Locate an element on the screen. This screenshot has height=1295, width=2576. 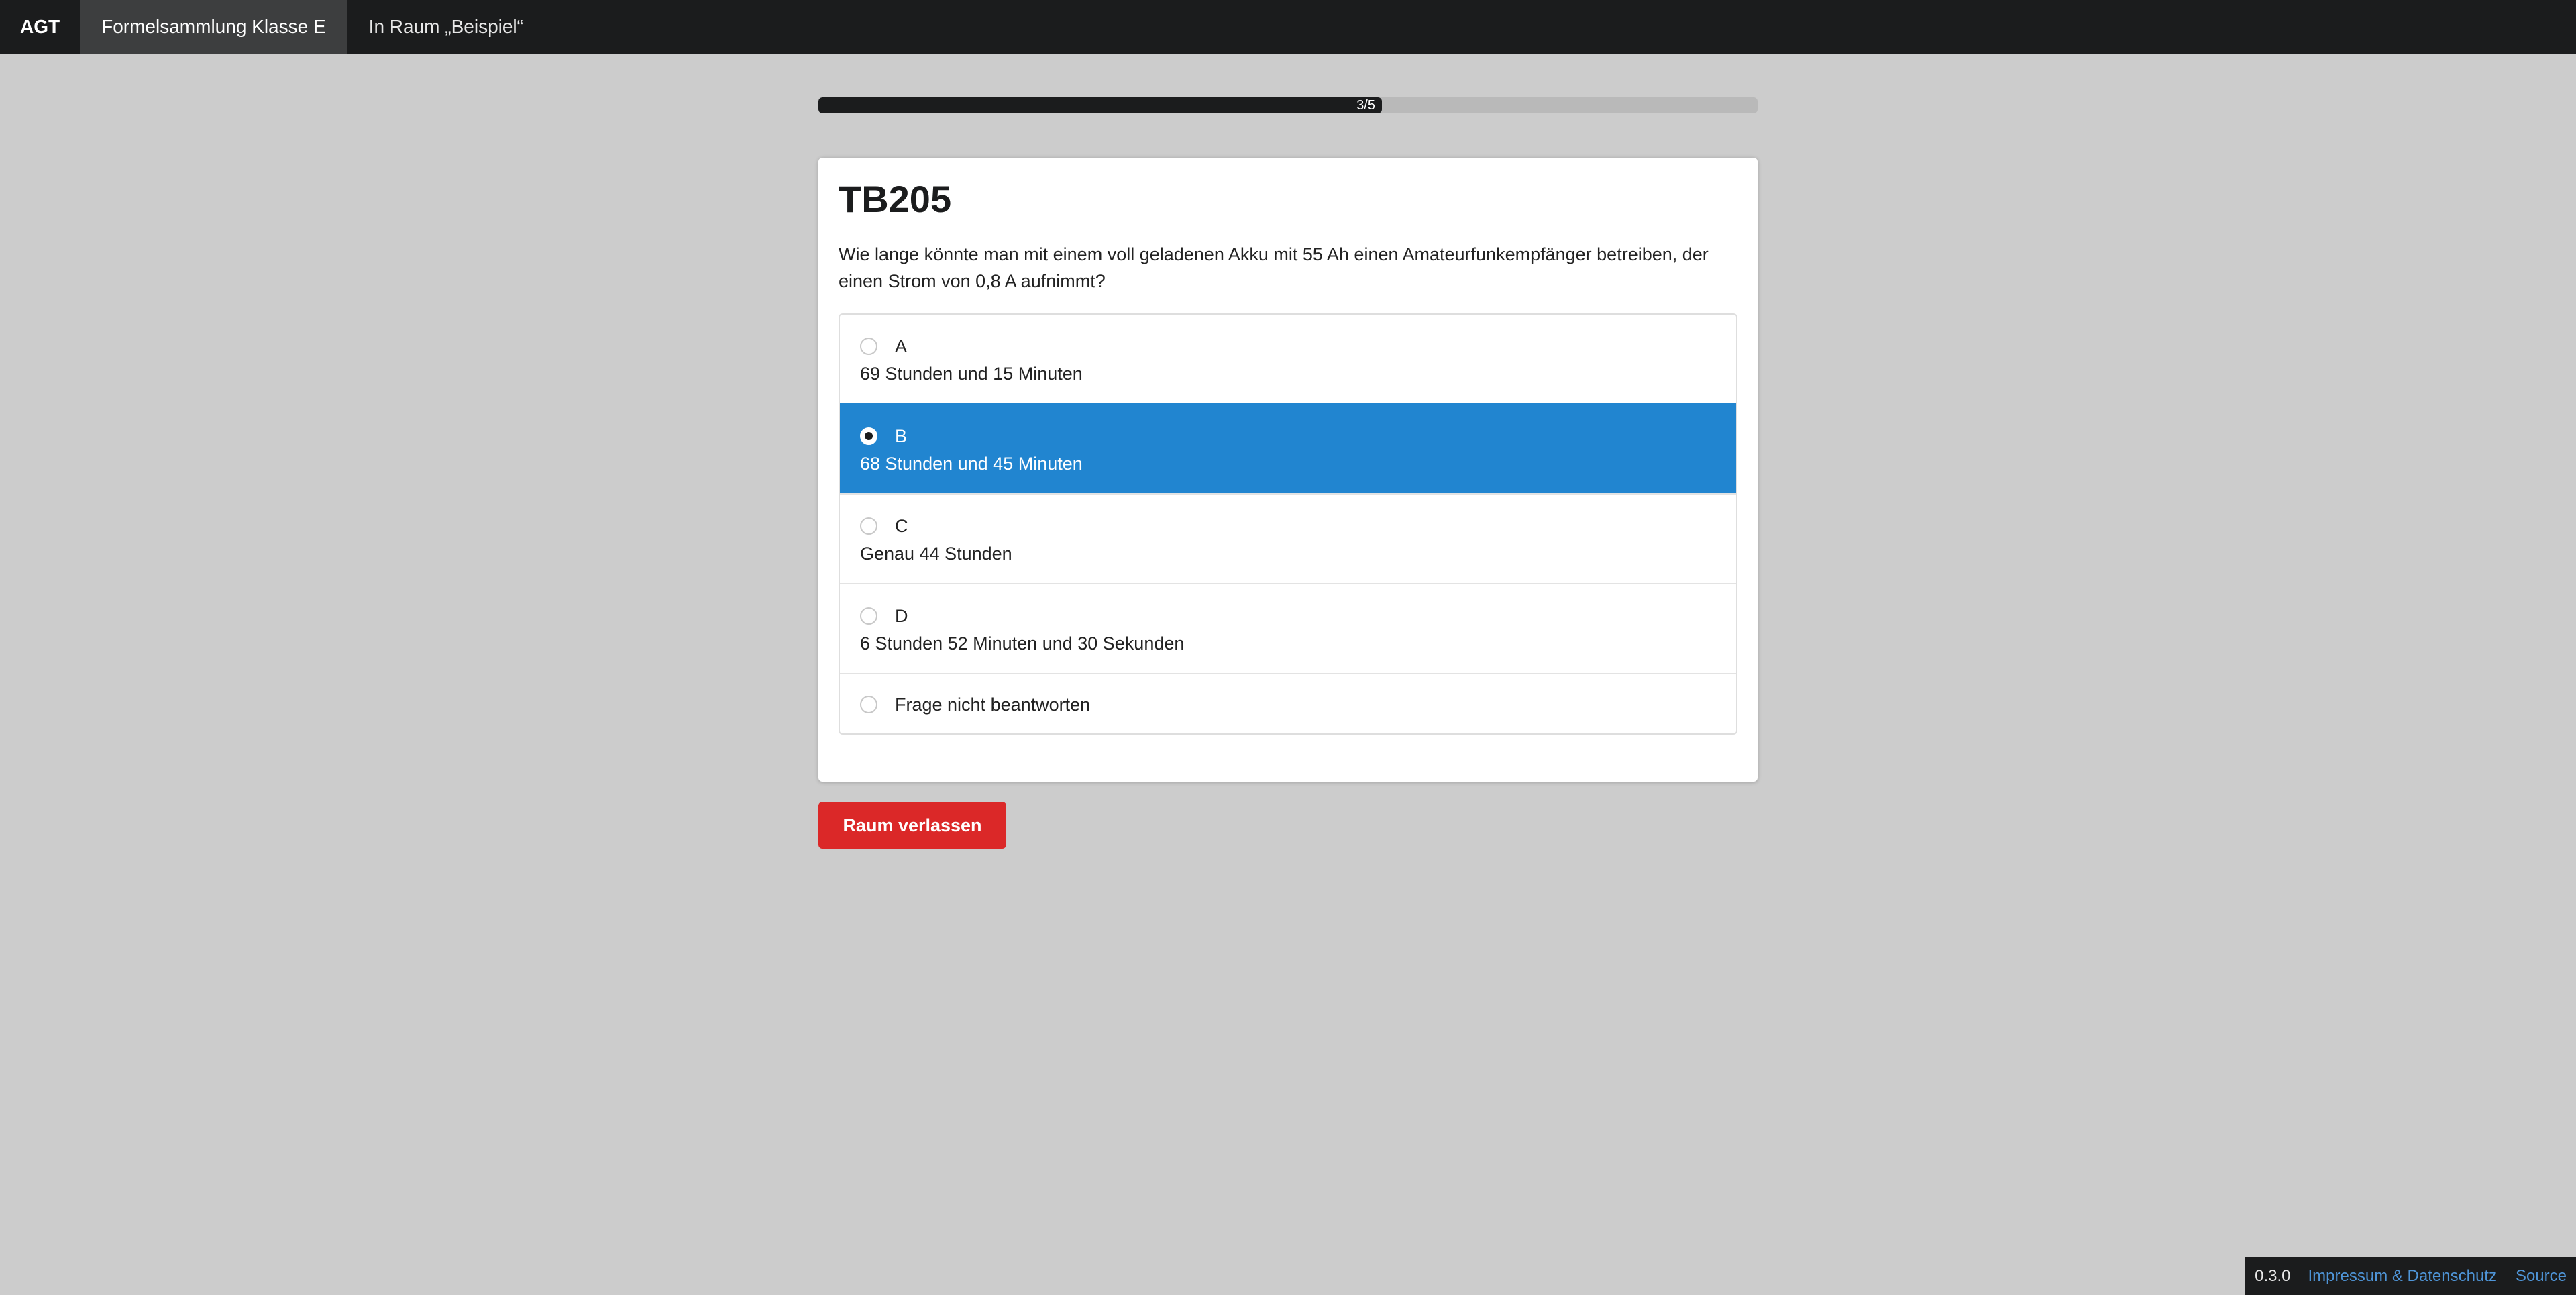
brand-logo: AGT is located at coordinates (40, 27).